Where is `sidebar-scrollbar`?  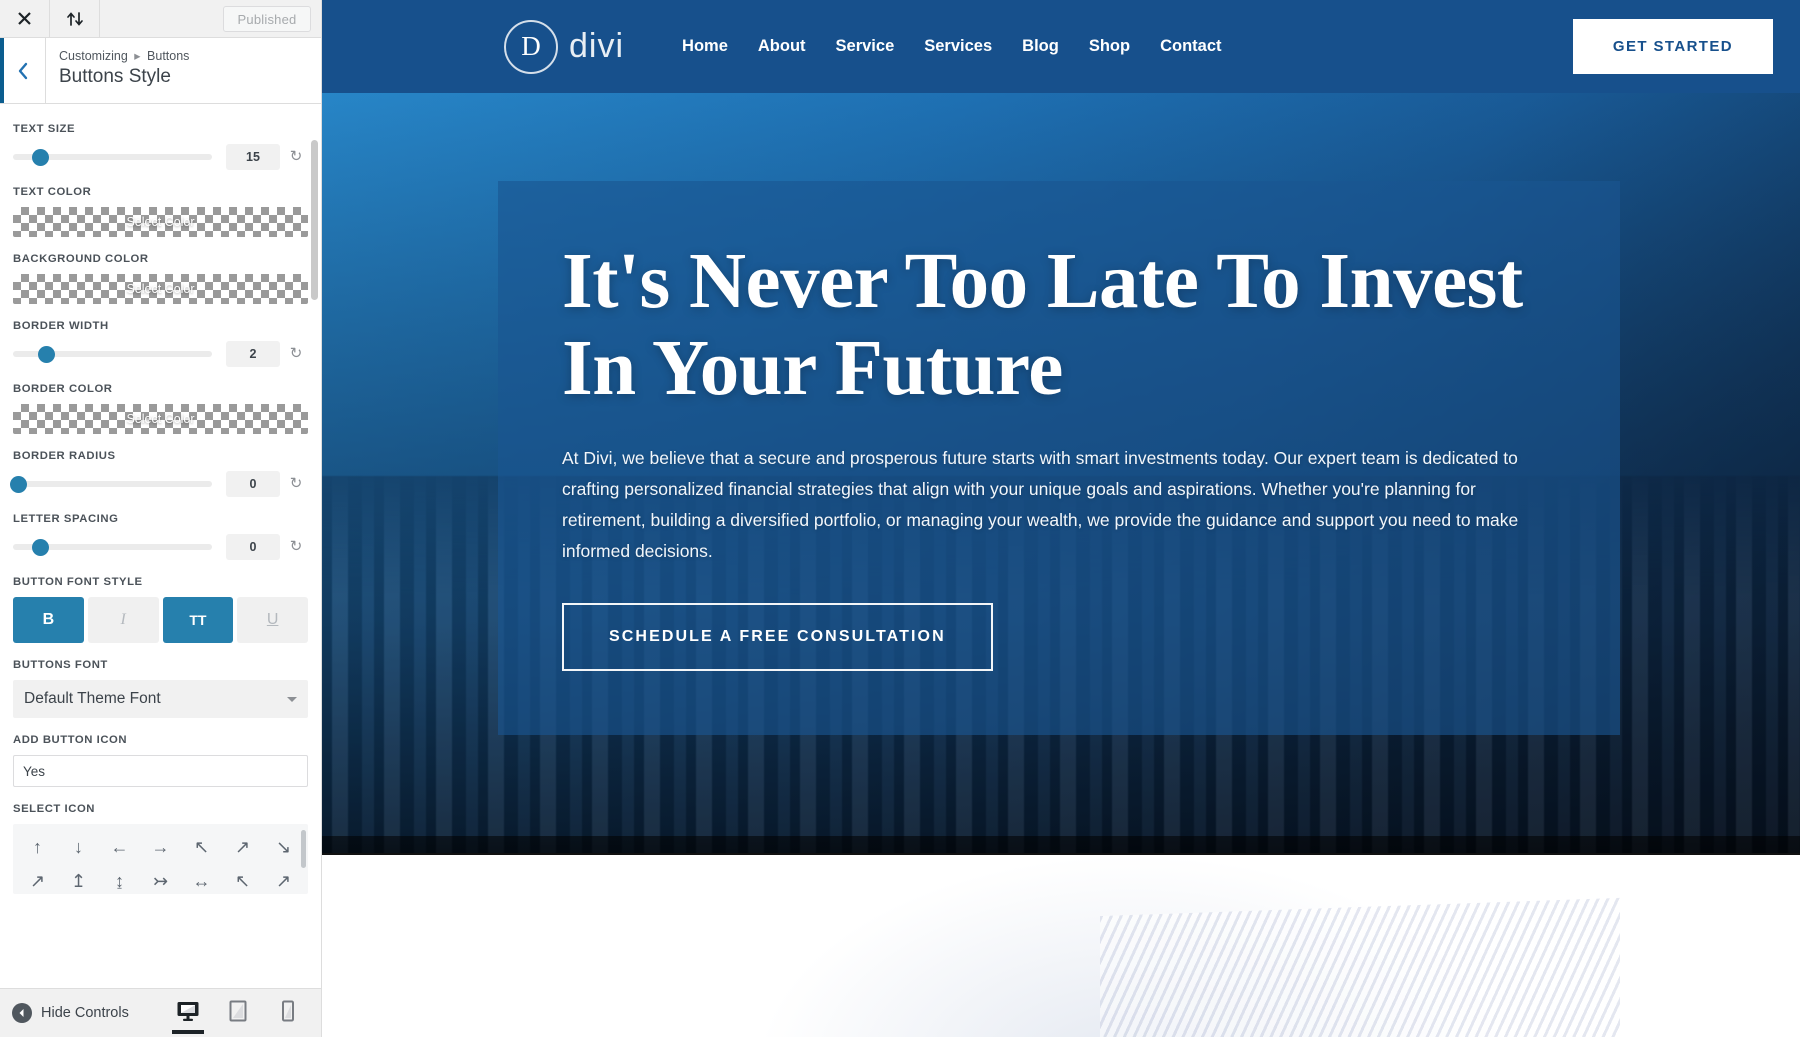 sidebar-scrollbar is located at coordinates (314, 220).